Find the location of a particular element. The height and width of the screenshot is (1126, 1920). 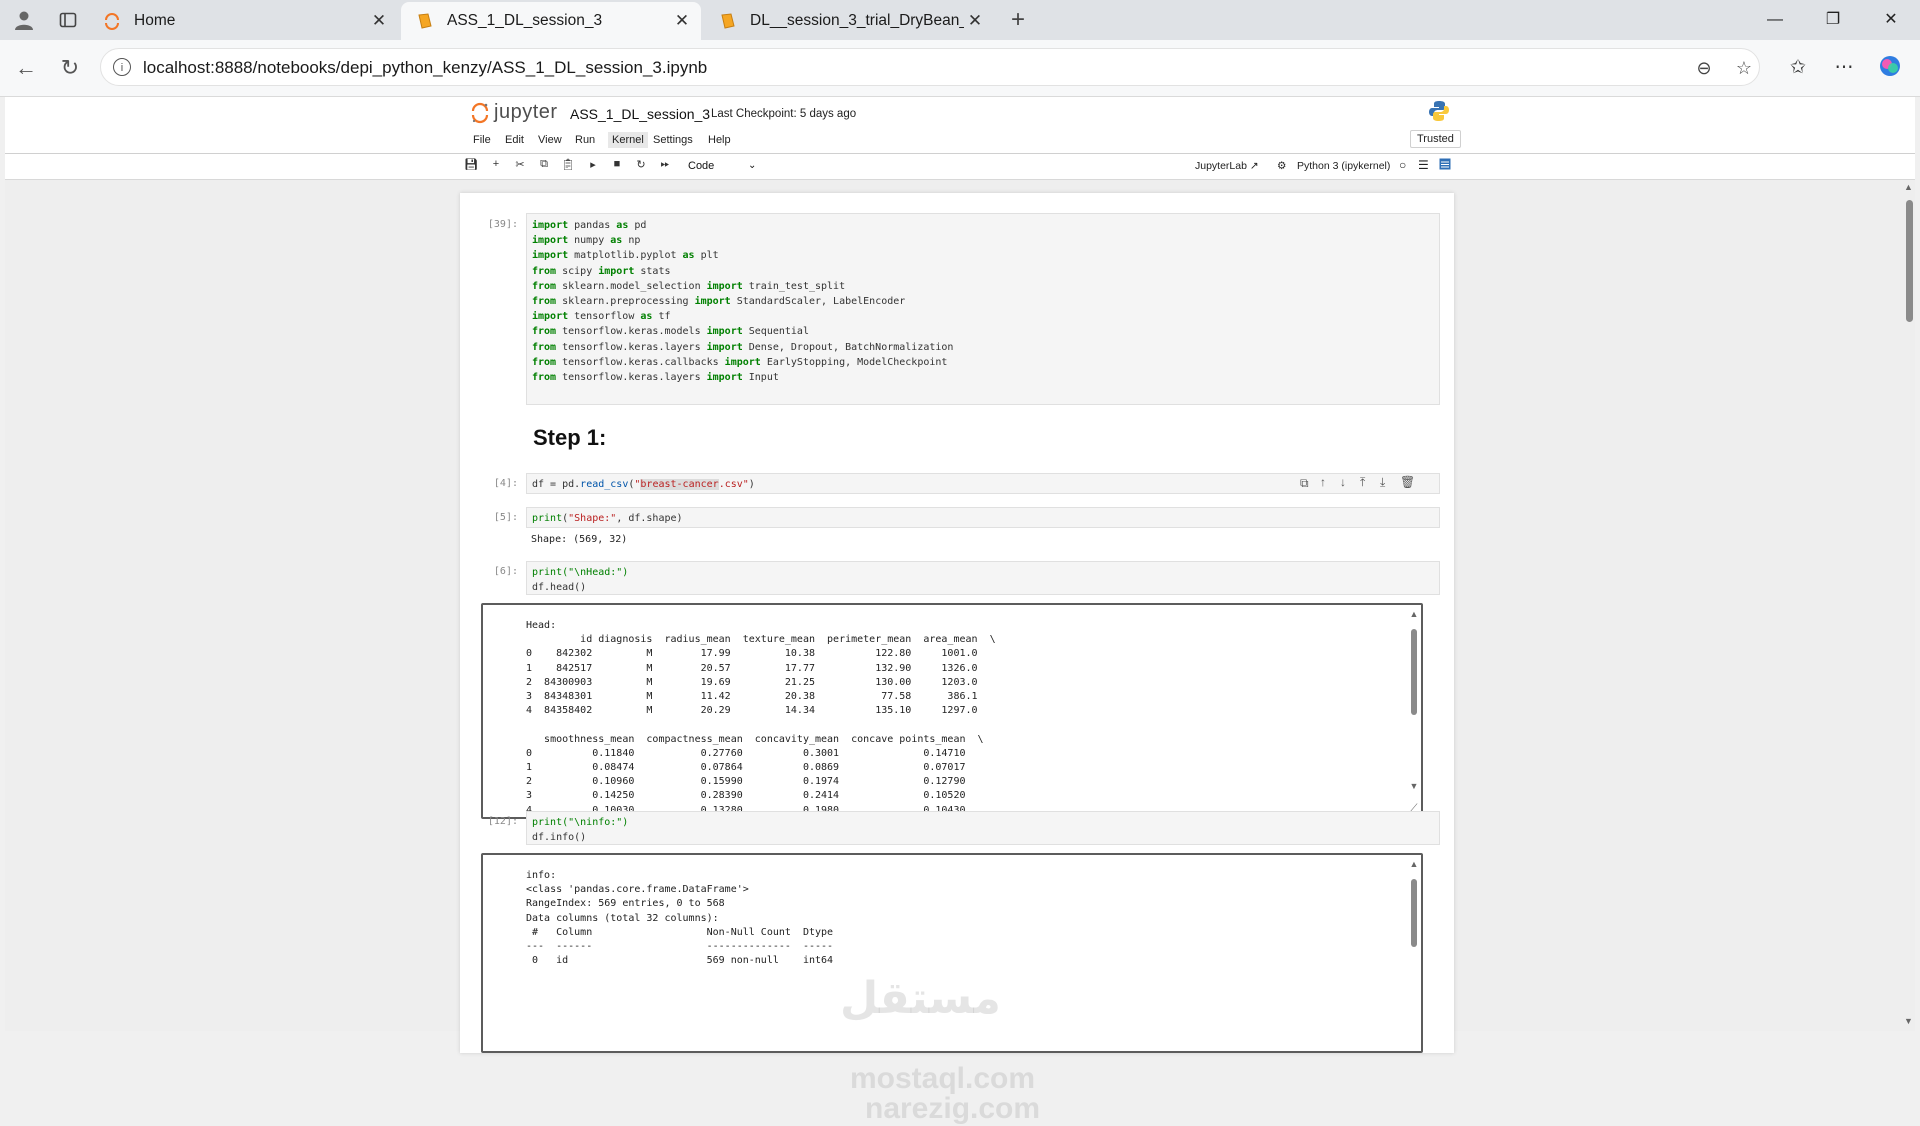

notebook-title: ASS_1_DL_session_3 is located at coordinates (640, 114).